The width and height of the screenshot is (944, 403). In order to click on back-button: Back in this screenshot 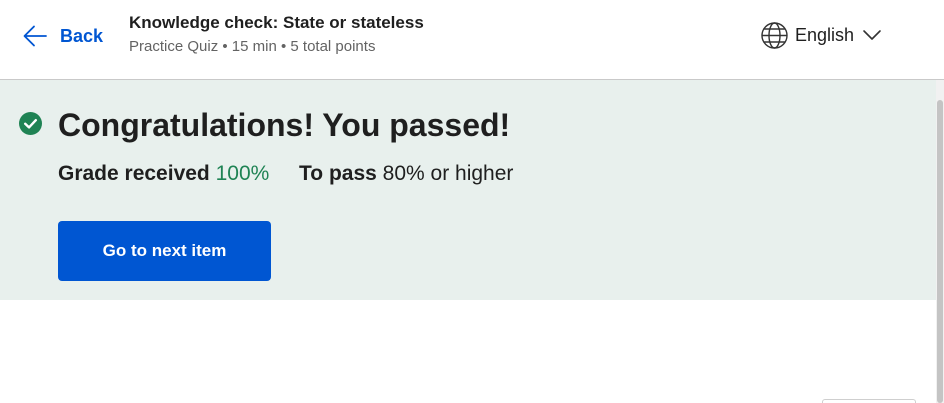, I will do `click(62, 36)`.